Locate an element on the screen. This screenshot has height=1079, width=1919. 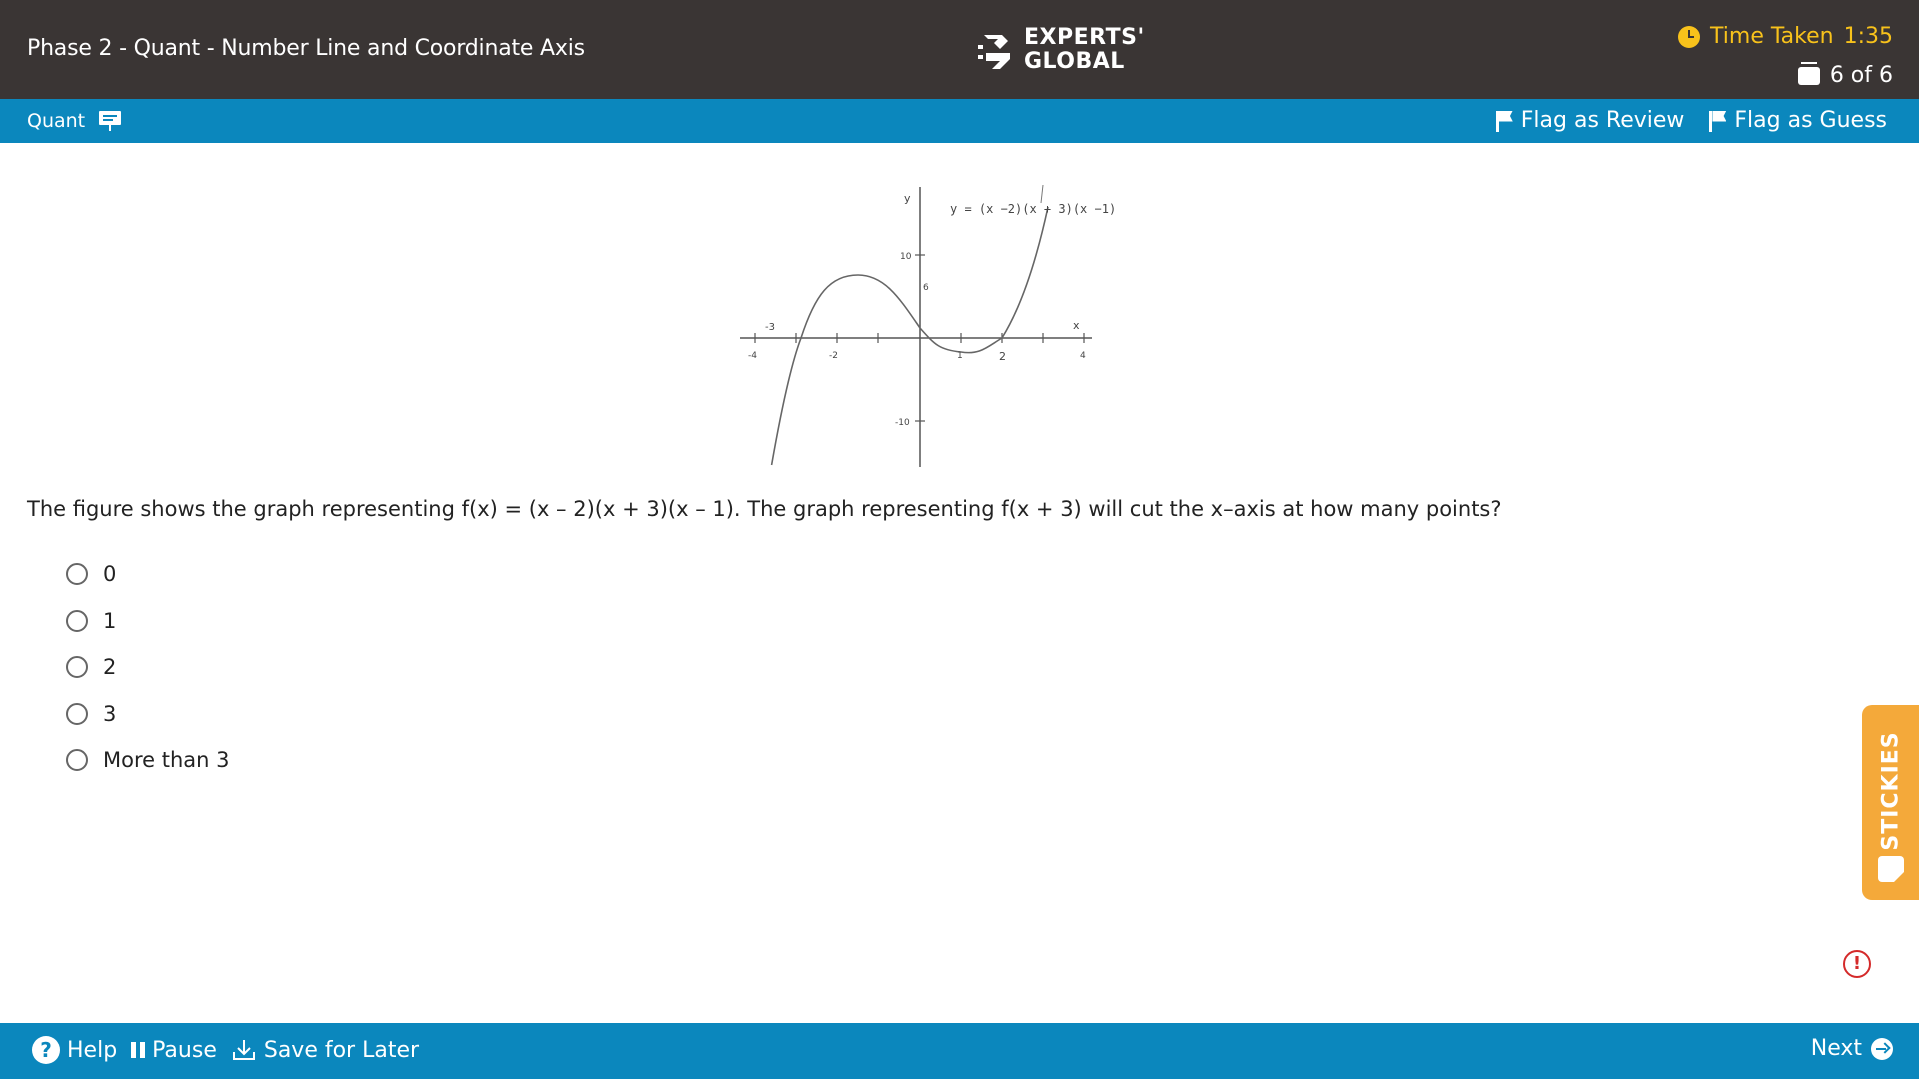
presentation-board-icon is located at coordinates (110, 121).